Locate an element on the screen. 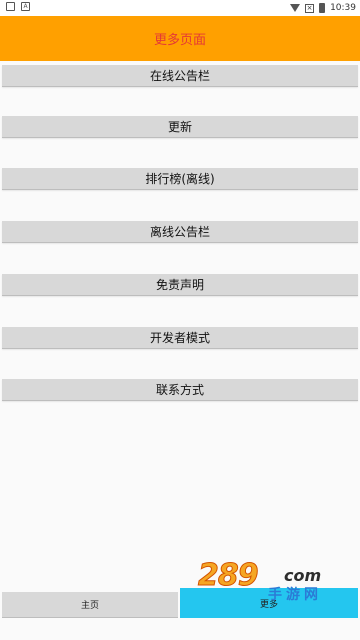  disclaimer-button: 免责声明 is located at coordinates (180, 285).